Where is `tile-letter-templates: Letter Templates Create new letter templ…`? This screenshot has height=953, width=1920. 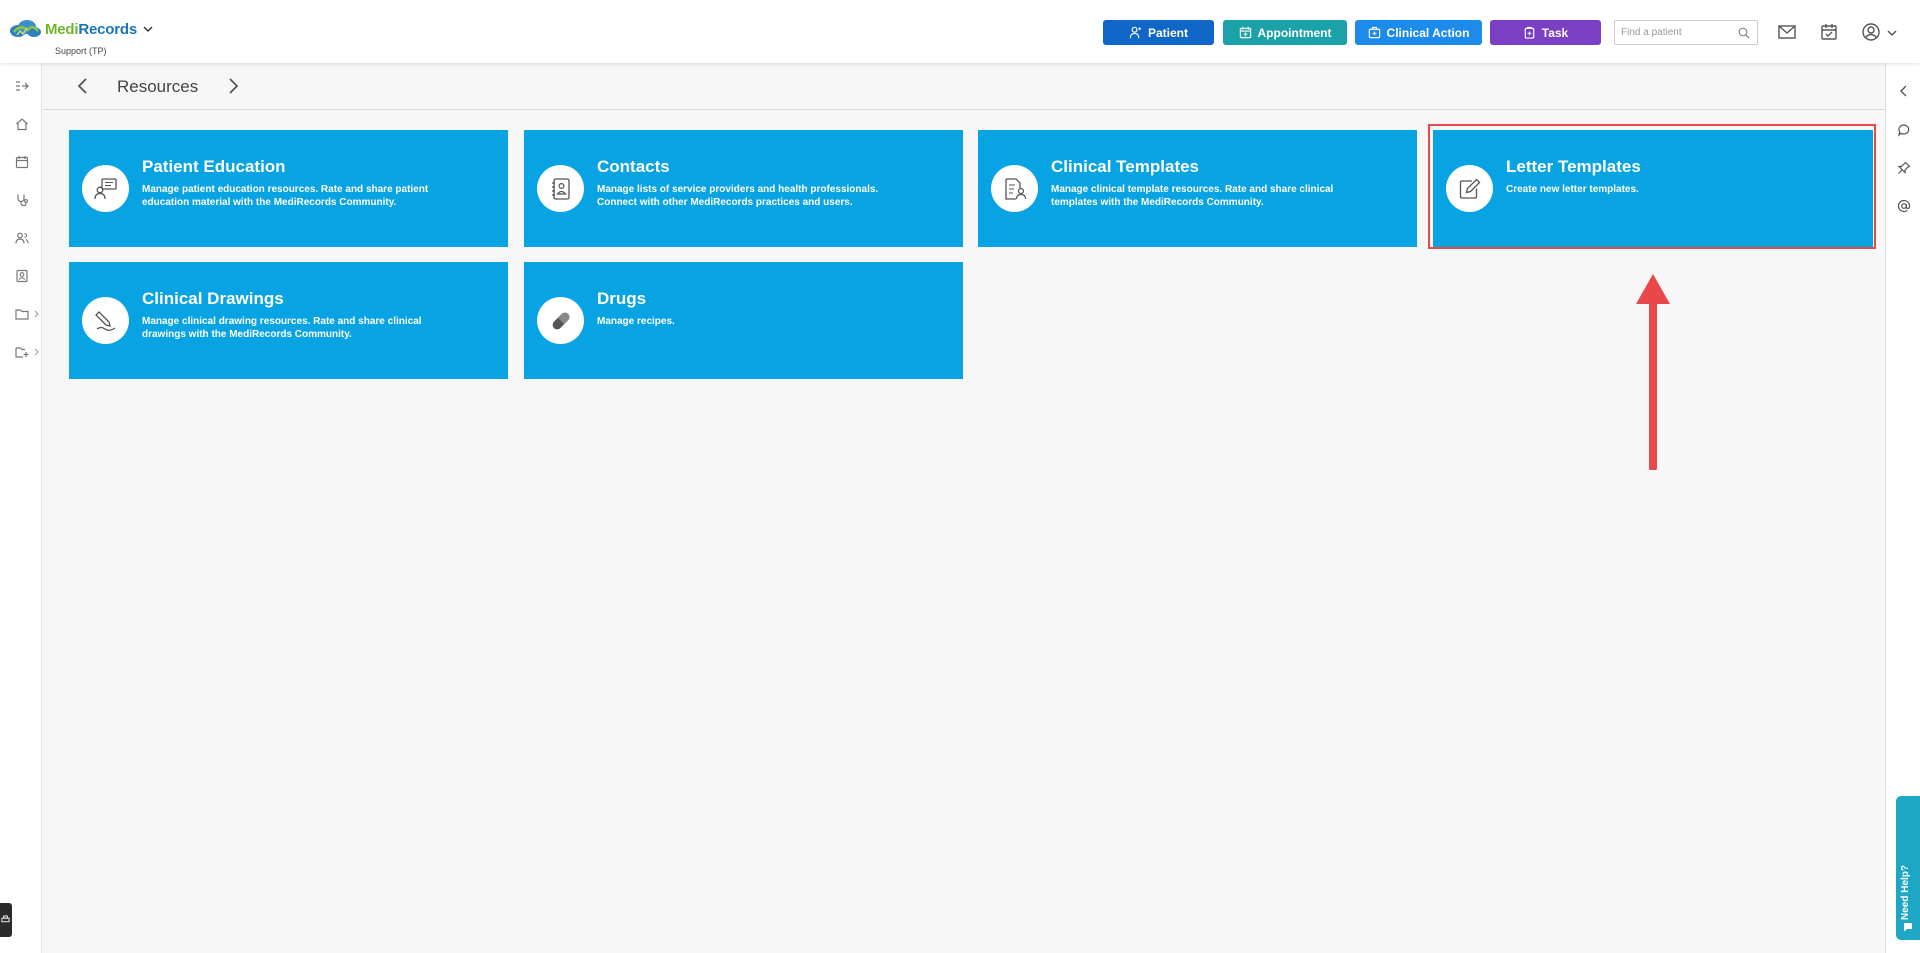
tile-letter-templates: Letter Templates Create new letter templ… is located at coordinates (1653, 188).